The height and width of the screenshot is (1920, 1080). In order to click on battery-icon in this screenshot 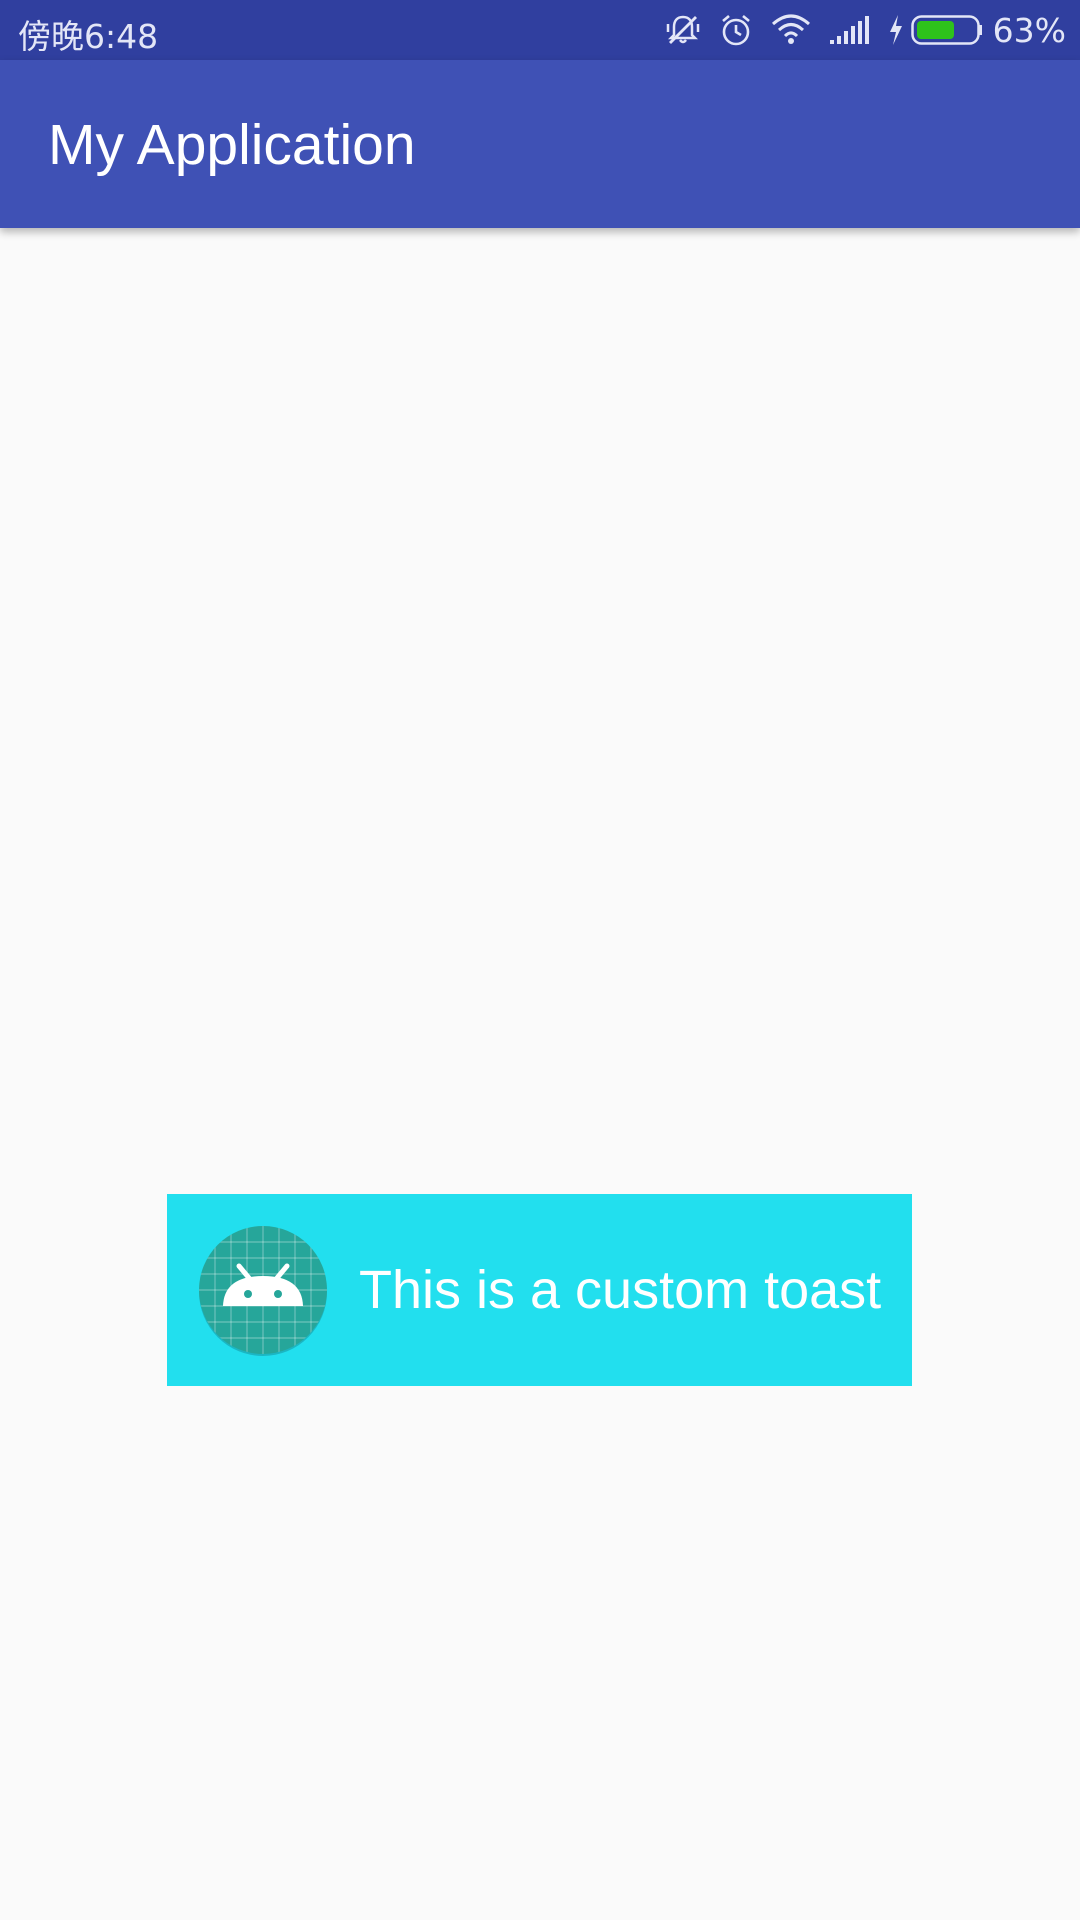, I will do `click(946, 30)`.